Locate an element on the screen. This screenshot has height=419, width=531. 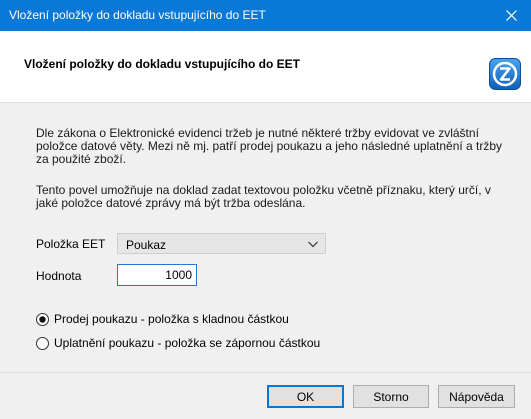
value-input is located at coordinates (157, 275).